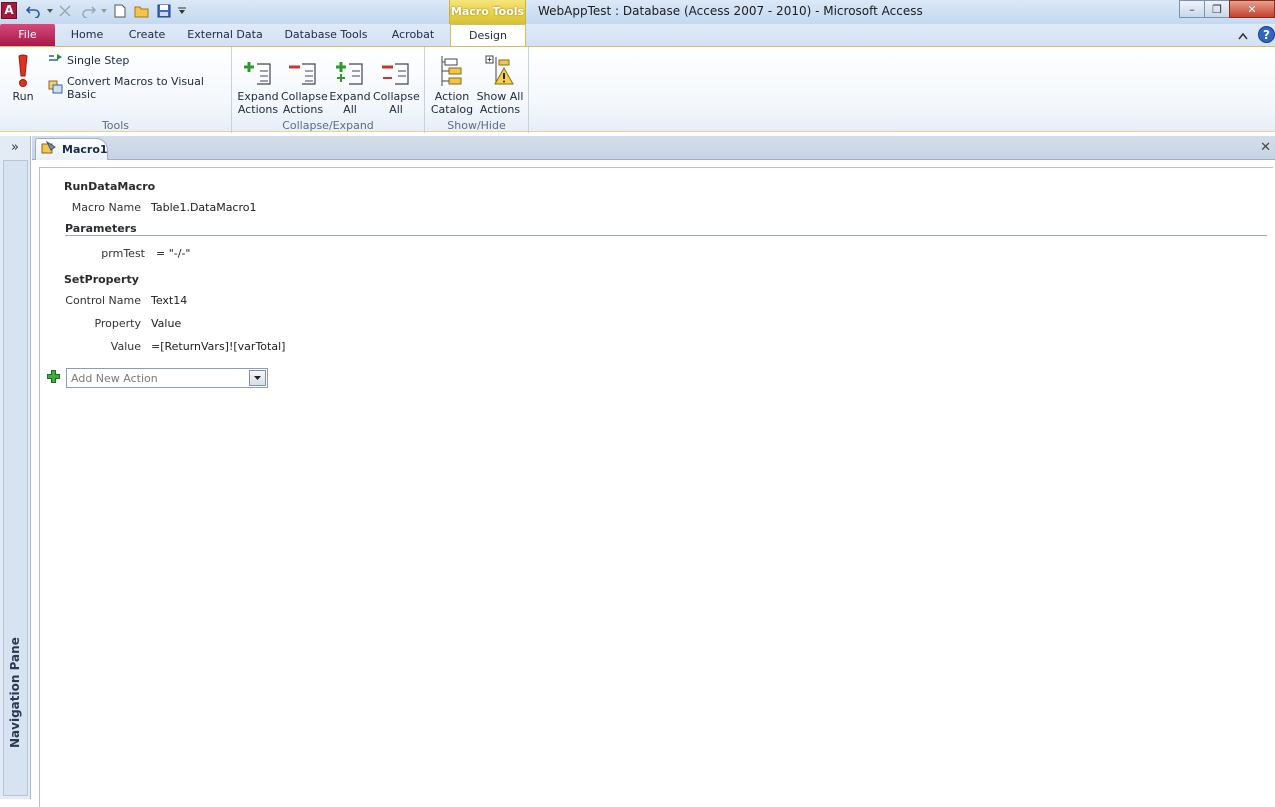 This screenshot has width=1275, height=807. Describe the element at coordinates (396, 96) in the screenshot. I see `collapse-all-label-1: Collapse` at that location.